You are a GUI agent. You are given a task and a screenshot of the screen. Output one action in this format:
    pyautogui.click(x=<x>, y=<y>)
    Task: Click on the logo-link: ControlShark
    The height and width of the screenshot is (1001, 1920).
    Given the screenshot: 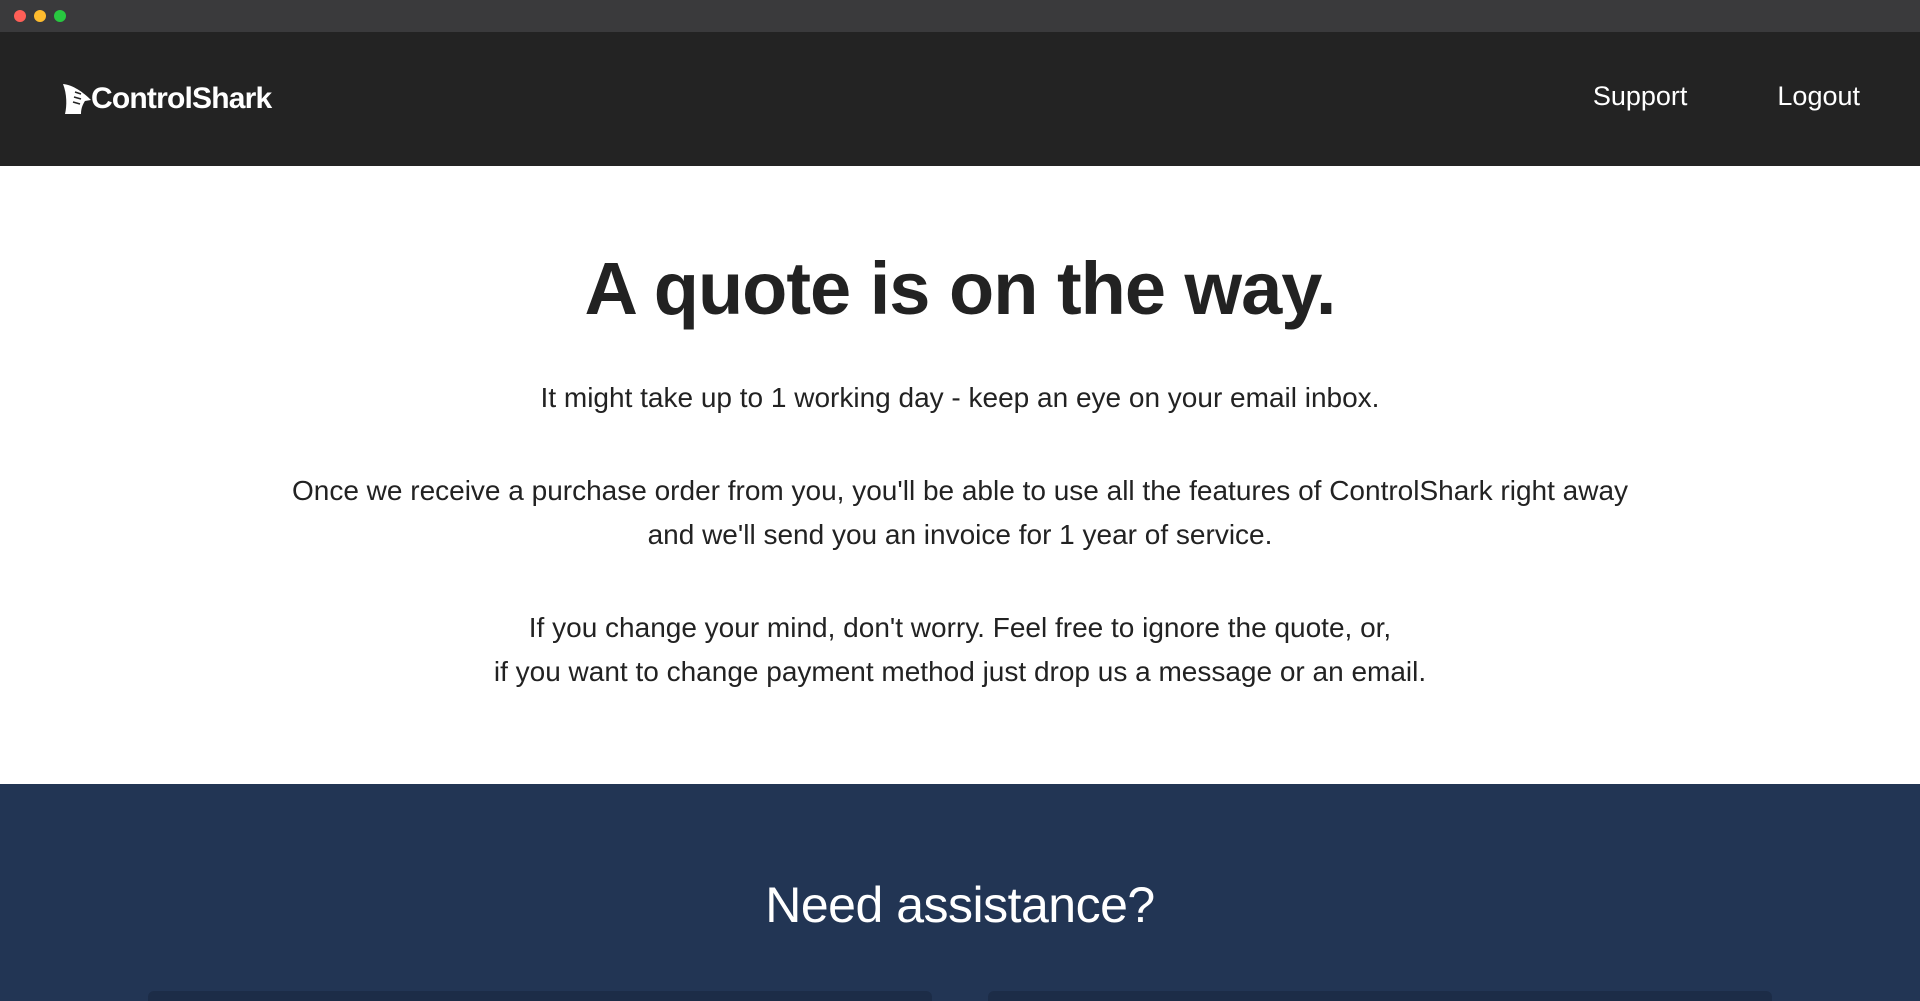 What is the action you would take?
    pyautogui.click(x=166, y=99)
    